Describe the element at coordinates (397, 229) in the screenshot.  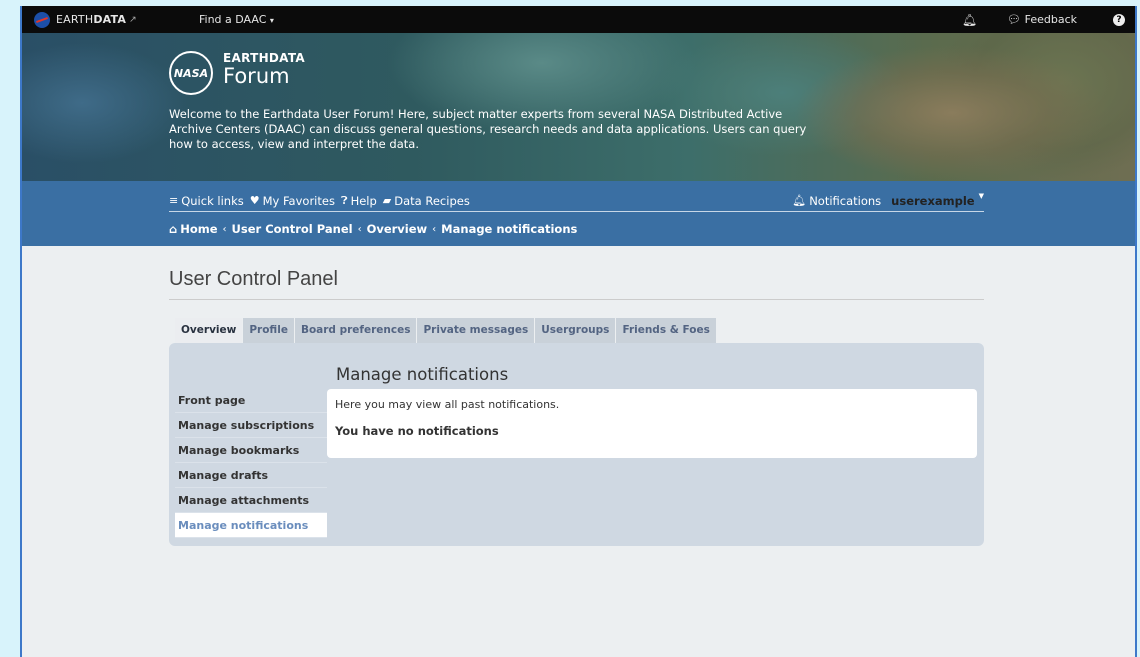
I see `breadcrumb-overview: Overview` at that location.